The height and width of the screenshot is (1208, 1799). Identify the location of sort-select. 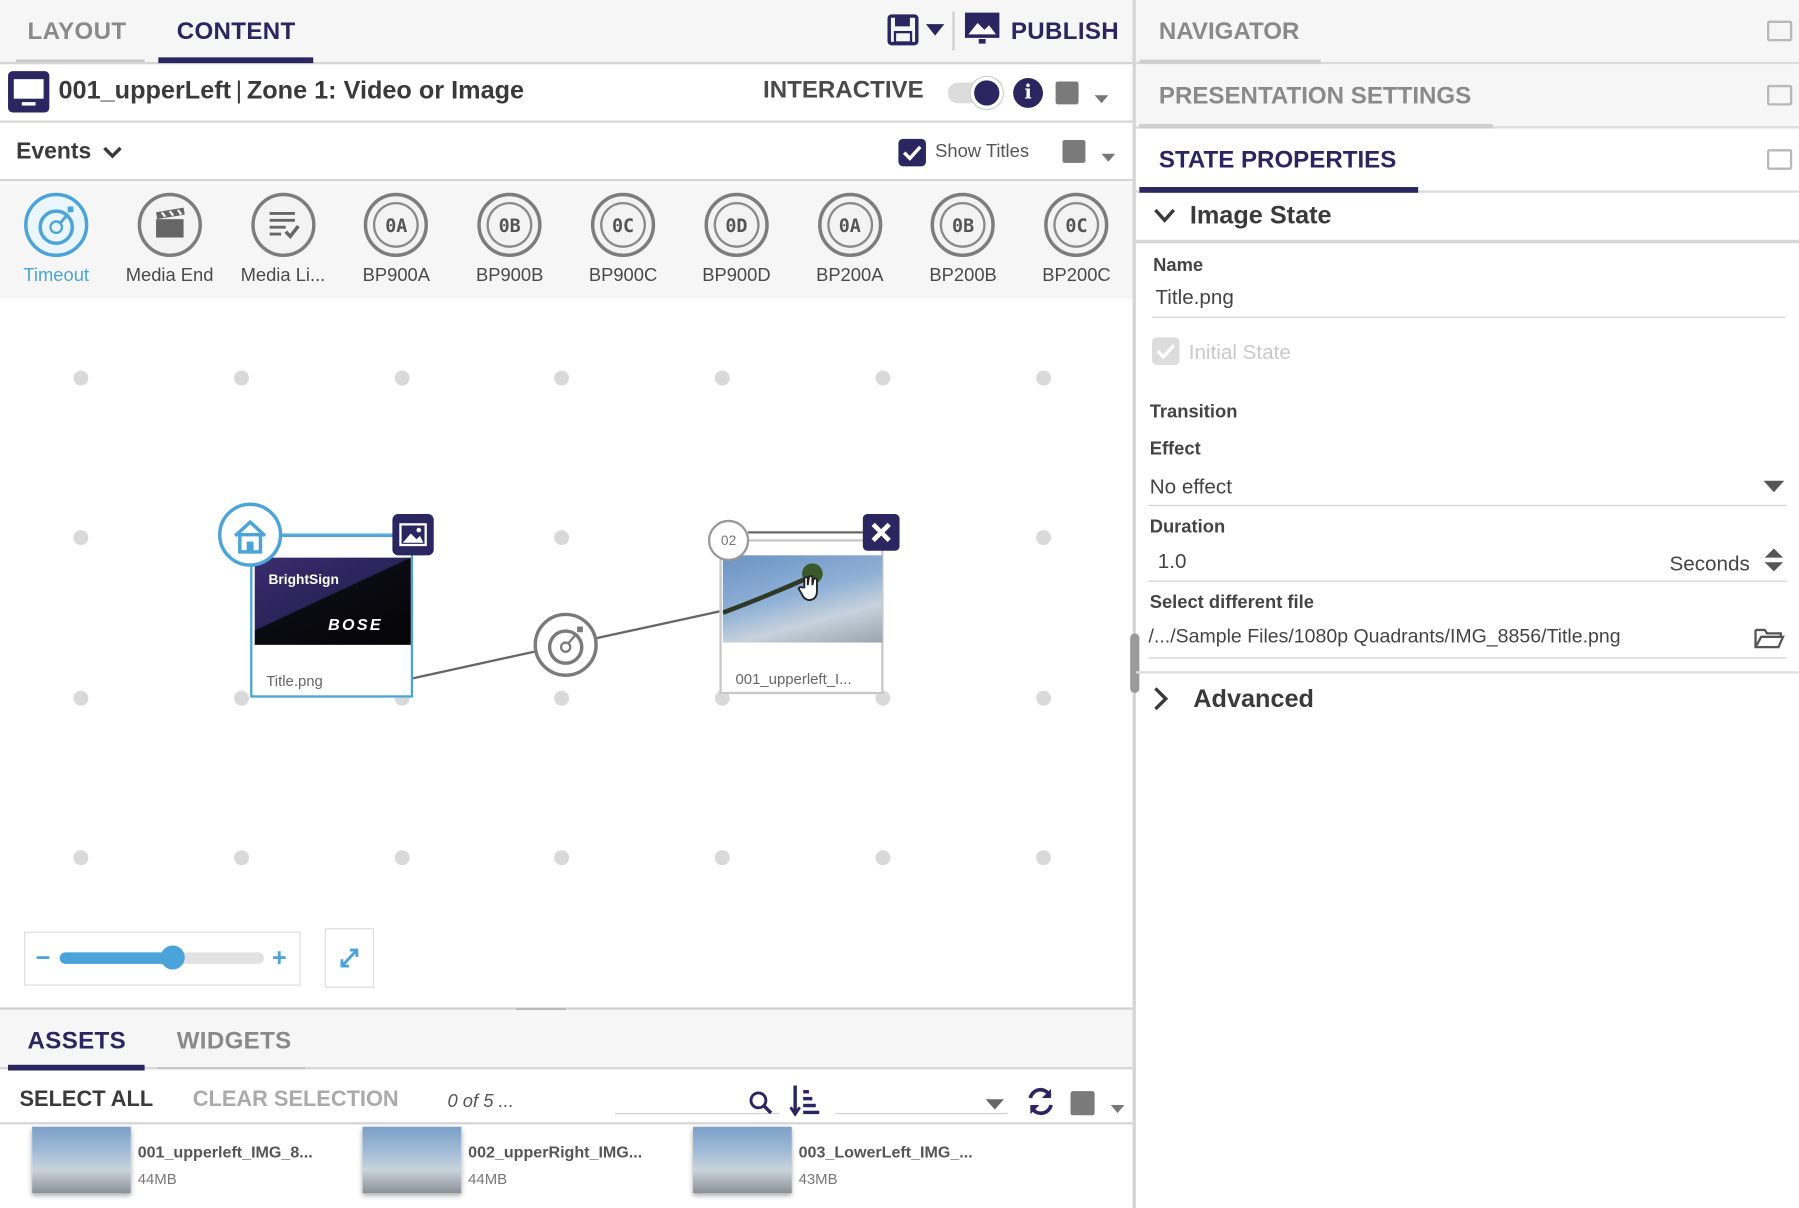
(921, 1113).